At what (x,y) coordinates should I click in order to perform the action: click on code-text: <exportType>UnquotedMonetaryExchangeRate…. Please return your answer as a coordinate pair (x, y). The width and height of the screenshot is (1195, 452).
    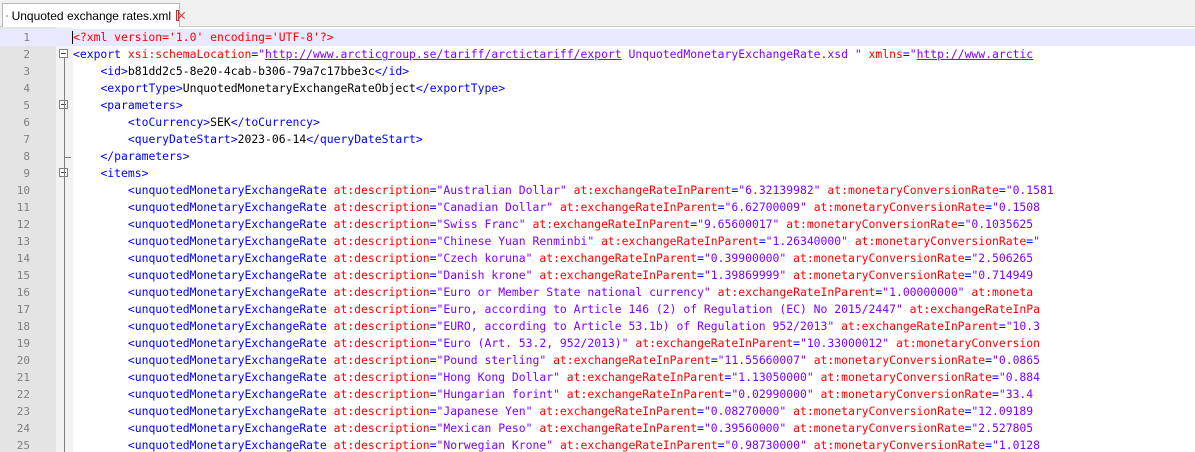
    Looking at the image, I should click on (289, 88).